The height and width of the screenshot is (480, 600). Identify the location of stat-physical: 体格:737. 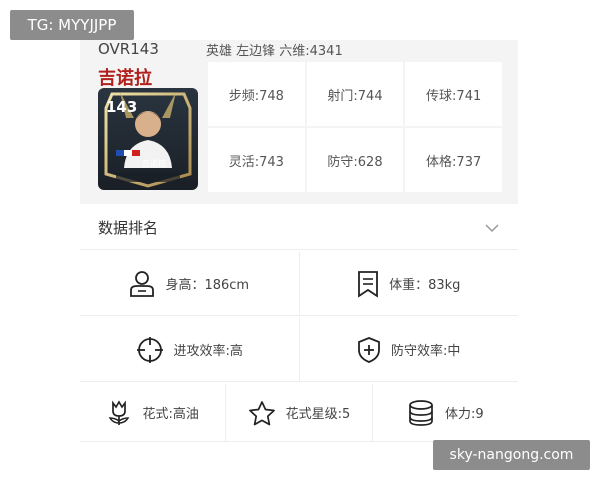
(453, 160).